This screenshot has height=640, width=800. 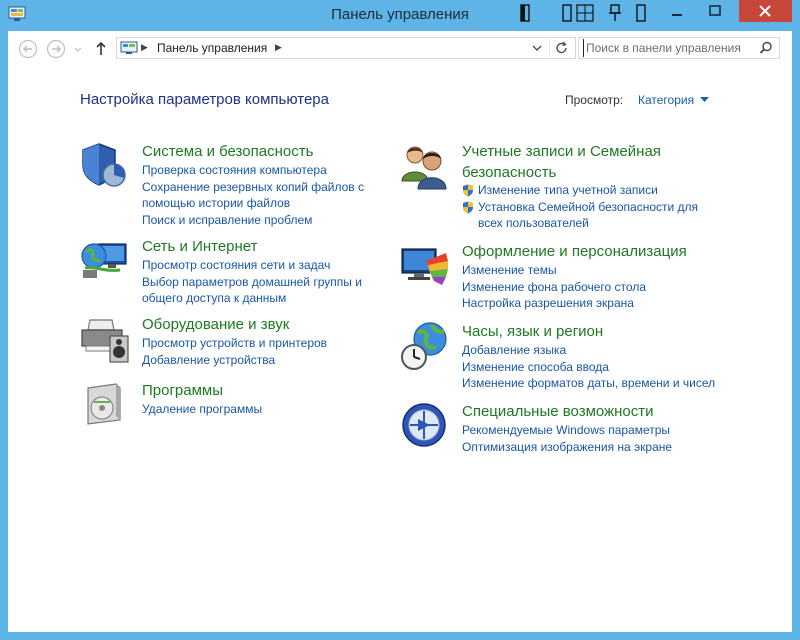 I want to click on printer-speaker-icon, so click(x=105, y=339).